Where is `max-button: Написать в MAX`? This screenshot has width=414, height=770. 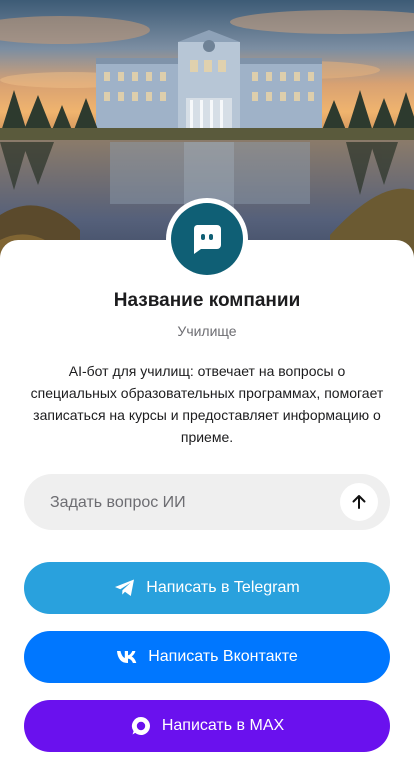 max-button: Написать в MAX is located at coordinates (207, 726).